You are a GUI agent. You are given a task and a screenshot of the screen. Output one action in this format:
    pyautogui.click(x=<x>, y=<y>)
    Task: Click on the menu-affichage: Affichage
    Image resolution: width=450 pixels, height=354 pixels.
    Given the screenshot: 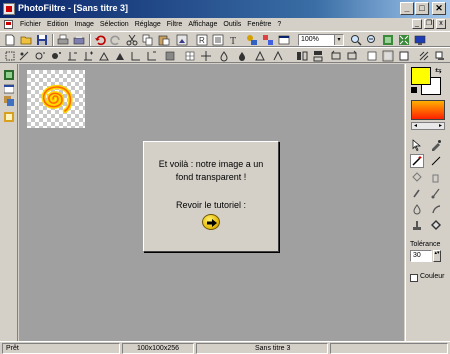 What is the action you would take?
    pyautogui.click(x=202, y=24)
    